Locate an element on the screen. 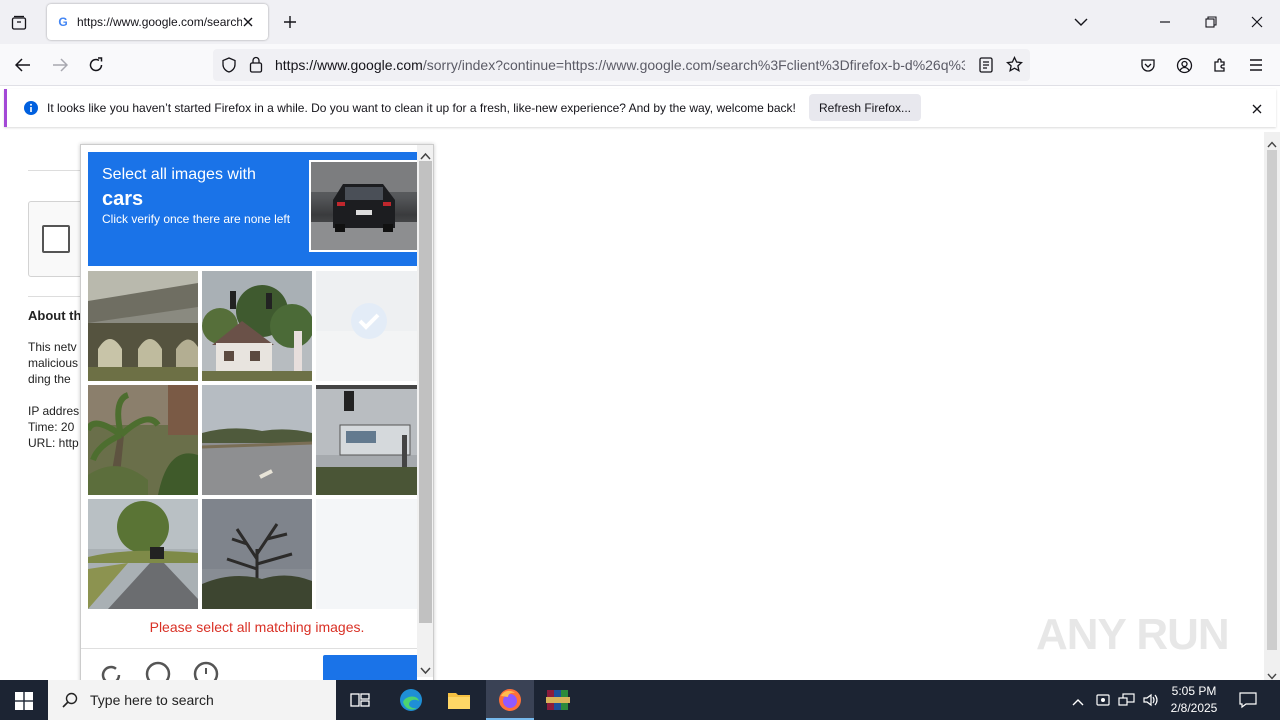  task-view-icon is located at coordinates (360, 701).